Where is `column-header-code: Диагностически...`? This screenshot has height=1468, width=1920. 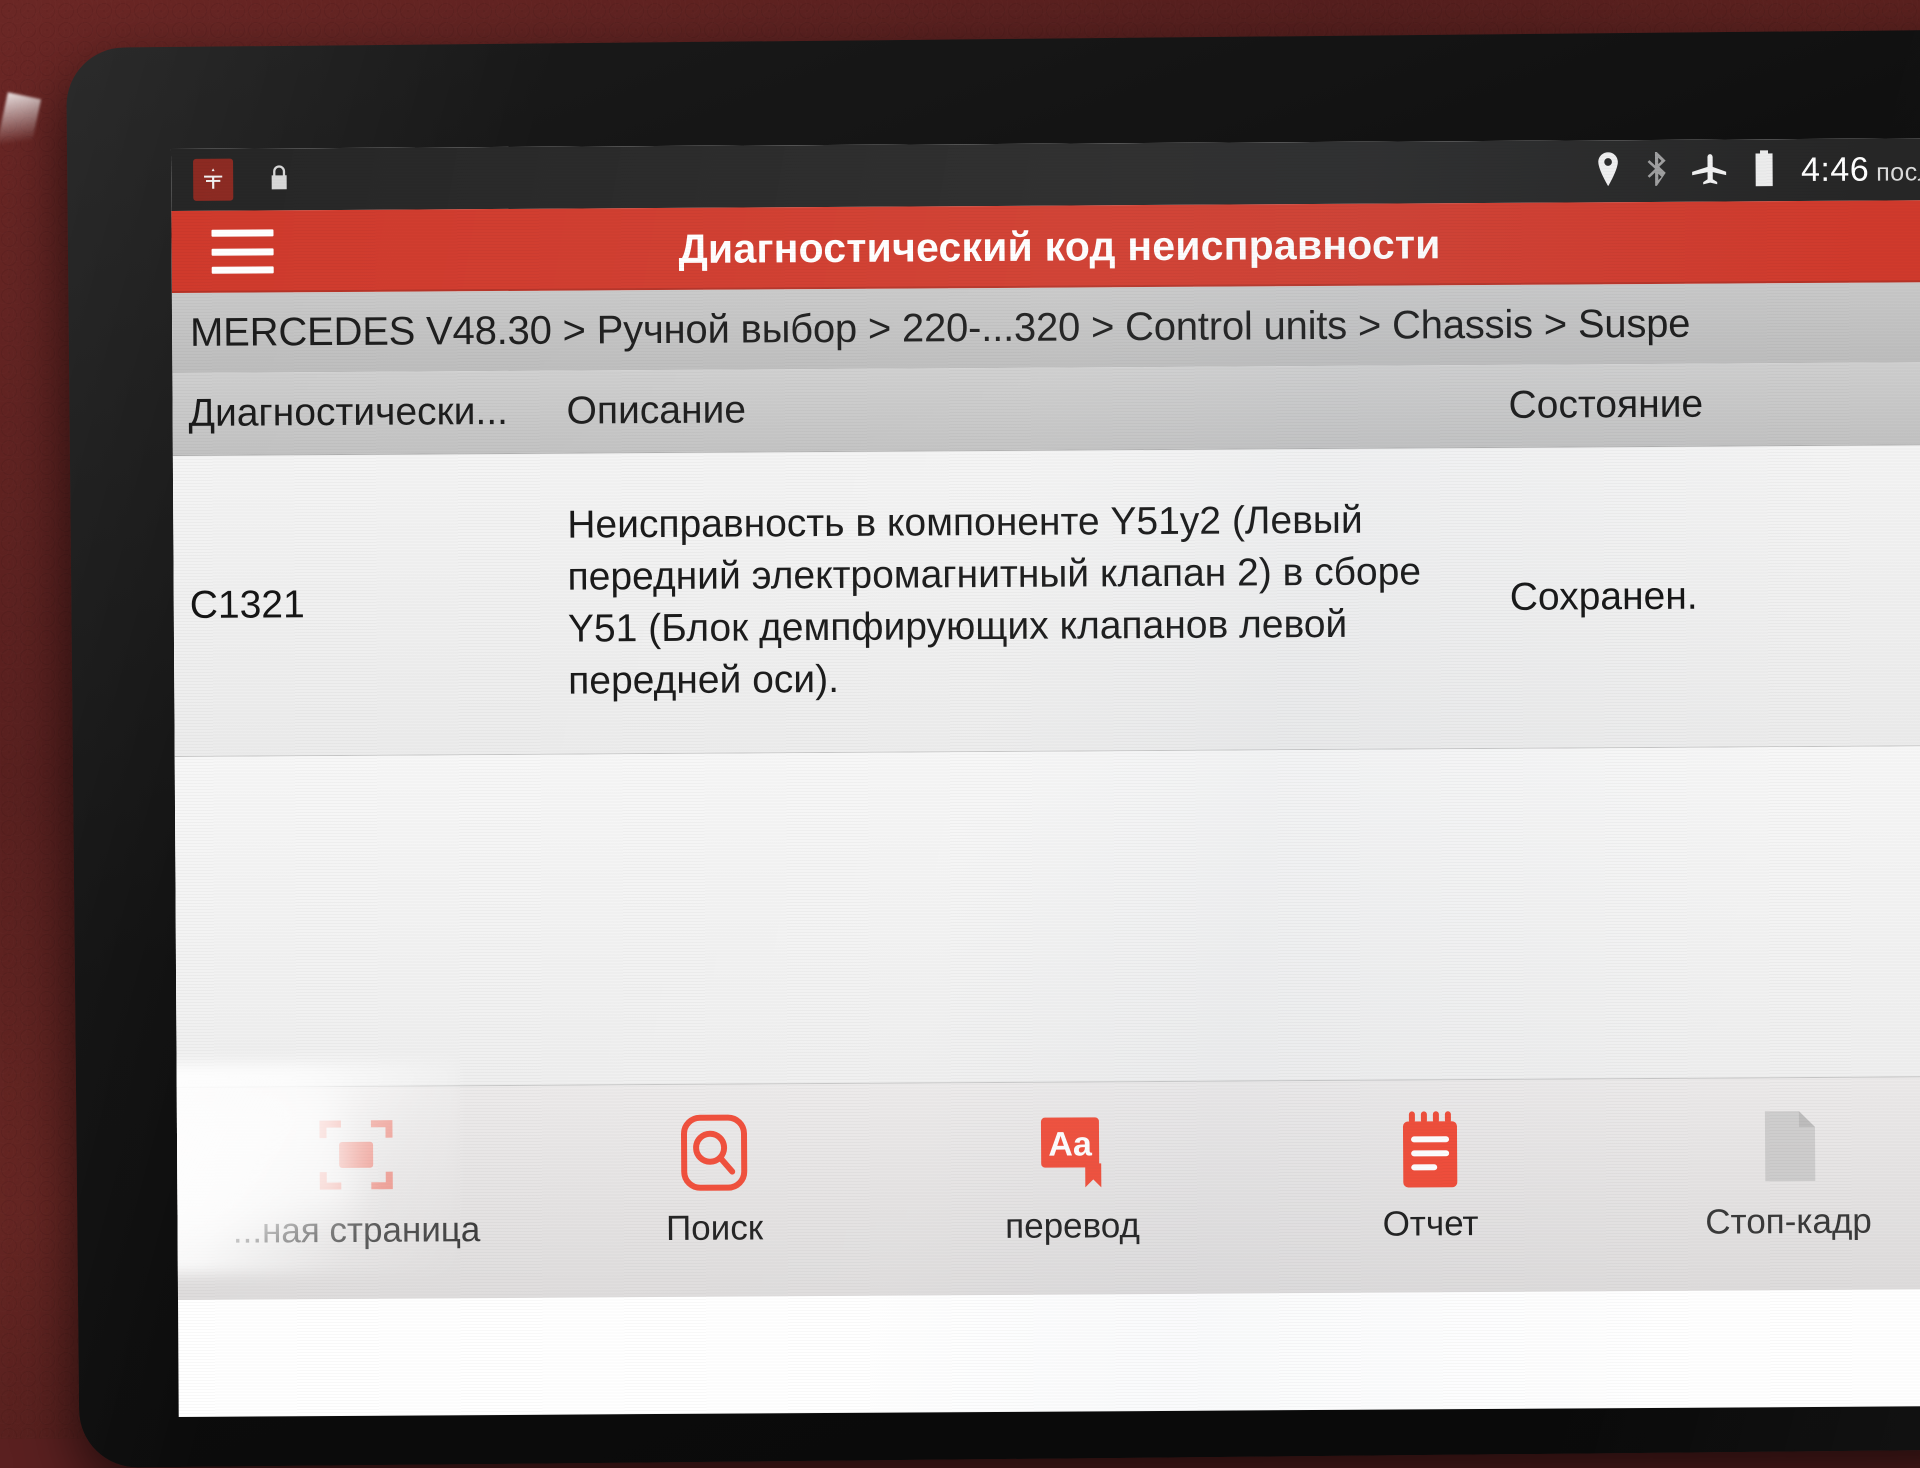 column-header-code: Диагностически... is located at coordinates (367, 413).